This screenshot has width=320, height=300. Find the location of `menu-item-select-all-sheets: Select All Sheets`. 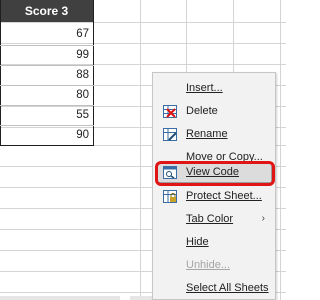

menu-item-select-all-sheets: Select All Sheets is located at coordinates (214, 289).